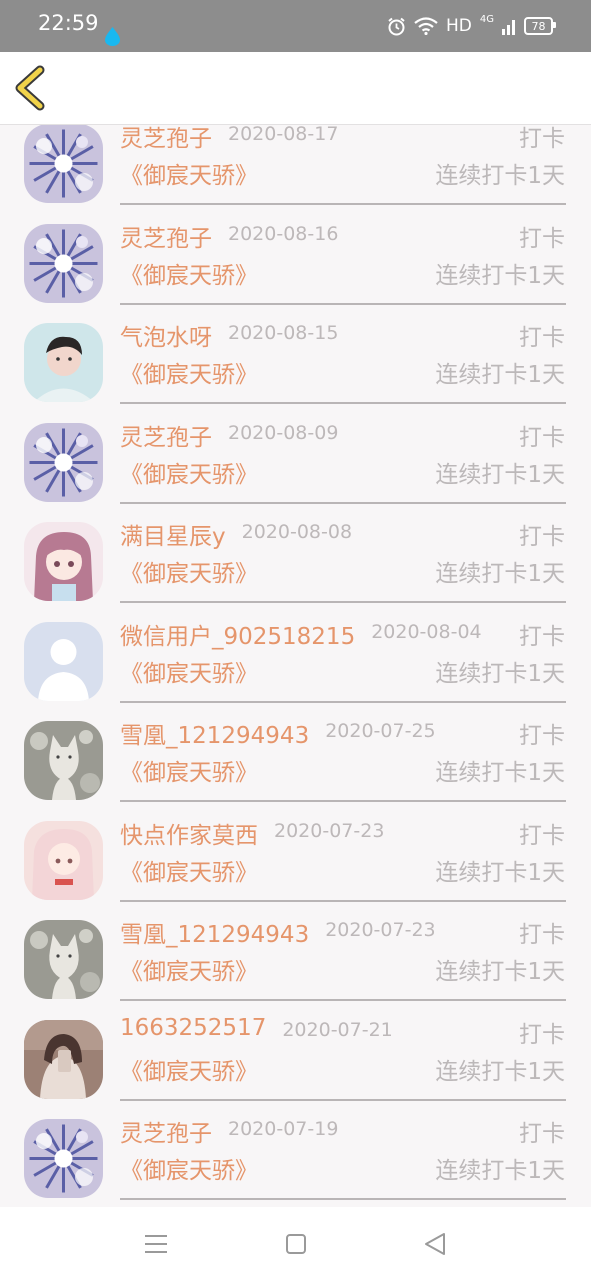 This screenshot has height=1280, width=591. What do you see at coordinates (396, 26) in the screenshot?
I see `alarm-icon` at bounding box center [396, 26].